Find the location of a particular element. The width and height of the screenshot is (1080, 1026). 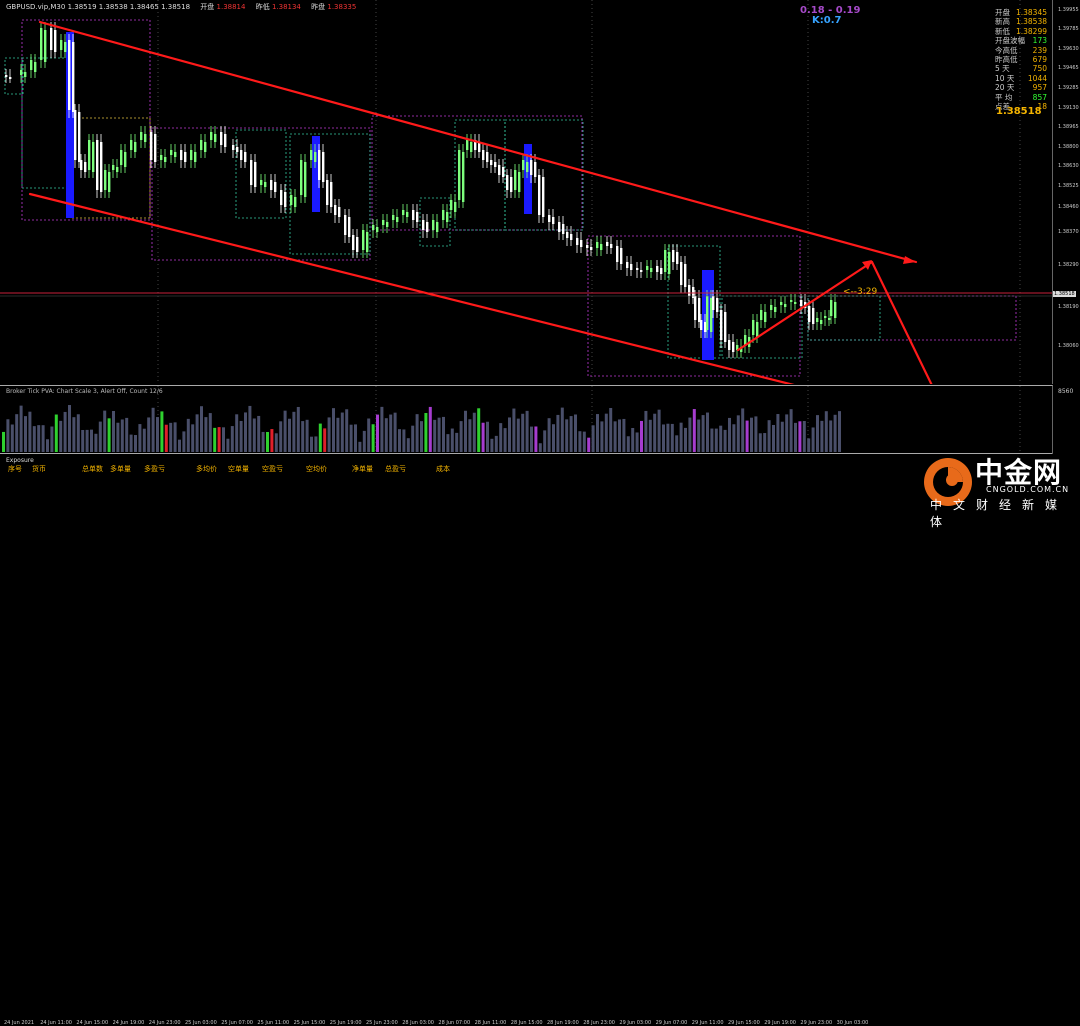

exposure-column-label: 序号 is located at coordinates (15, 469).